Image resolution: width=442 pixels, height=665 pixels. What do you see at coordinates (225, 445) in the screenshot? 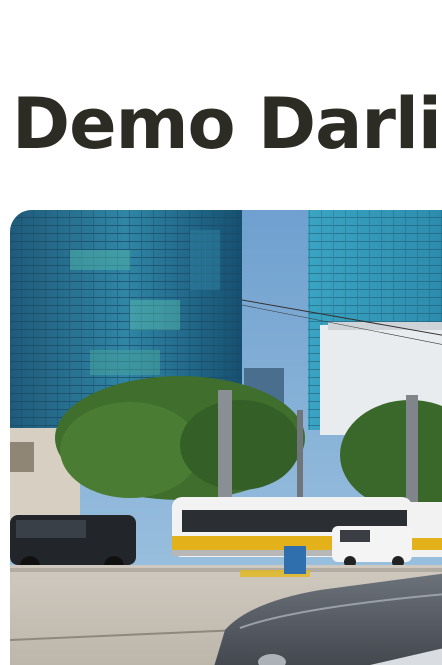
I see `traffic-pole` at bounding box center [225, 445].